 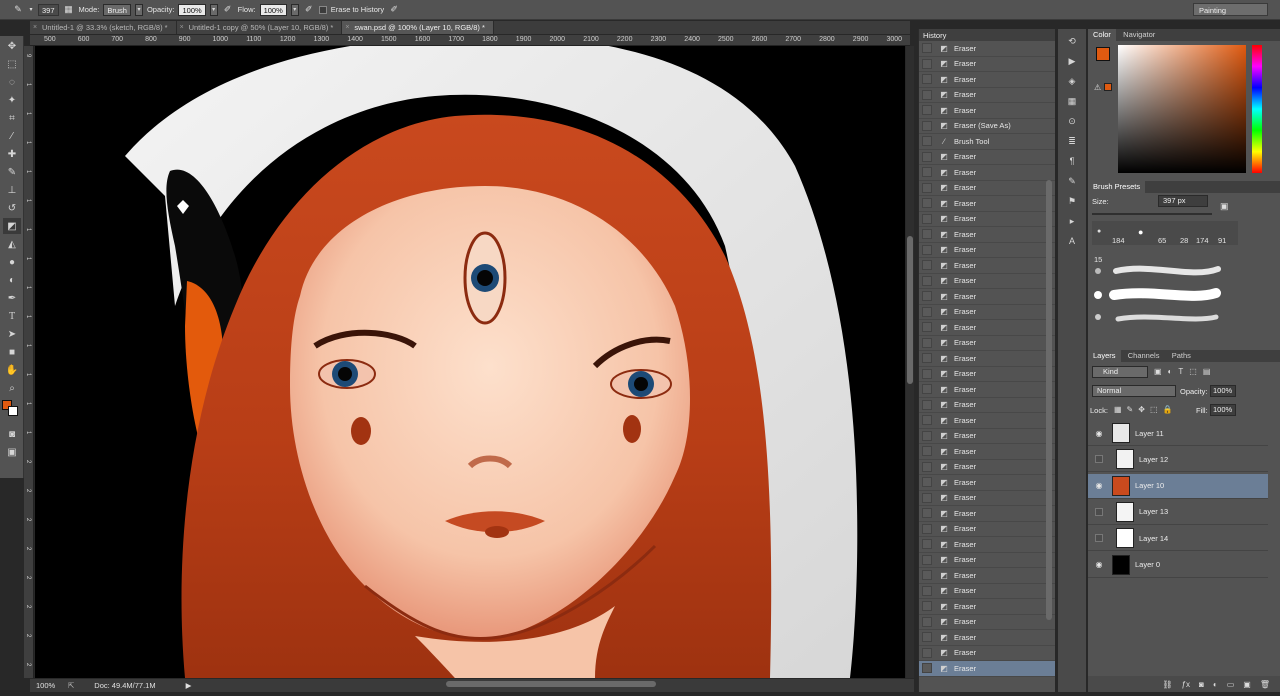 What do you see at coordinates (1186, 684) in the screenshot?
I see `fx-icon: ƒx` at bounding box center [1186, 684].